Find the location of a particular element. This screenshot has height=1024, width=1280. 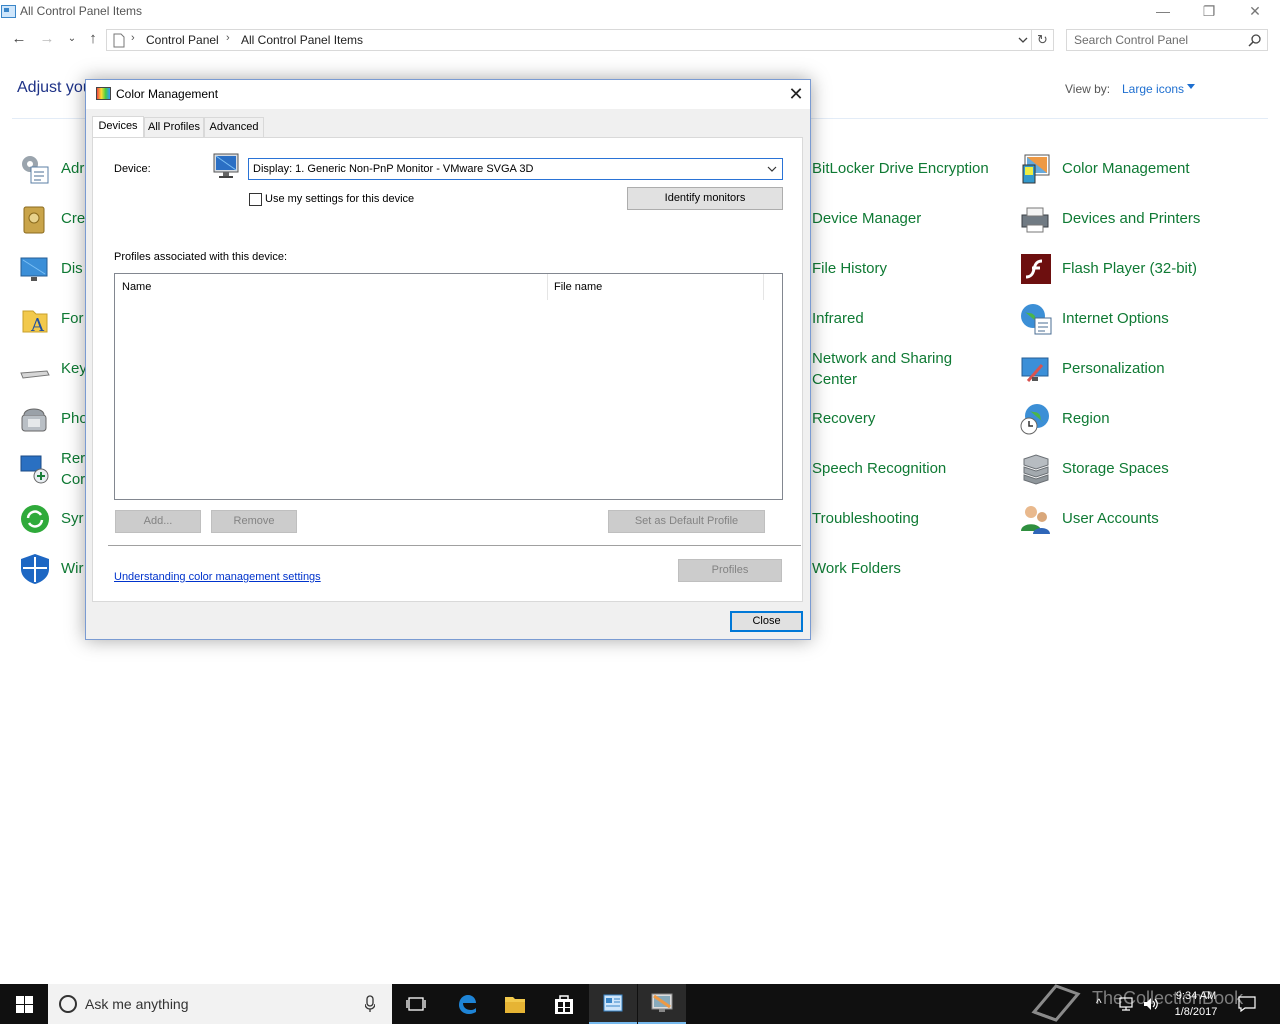

cortana-search-text: Ask me anything is located at coordinates (137, 1004).